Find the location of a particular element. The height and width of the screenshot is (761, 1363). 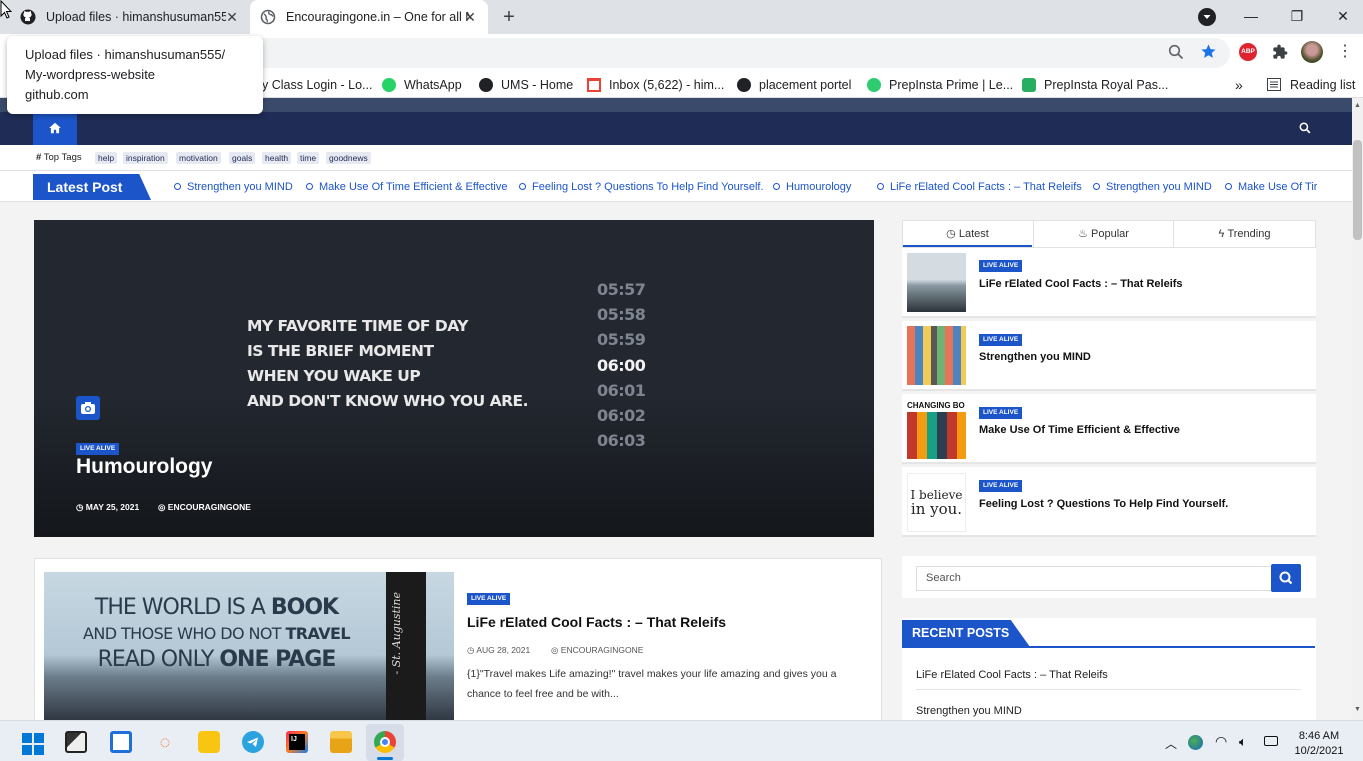

restore-icon: ❐ is located at coordinates (1297, 16).